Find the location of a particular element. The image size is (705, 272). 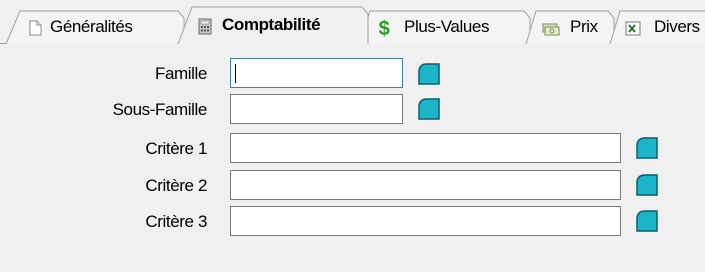

critere2-label: Critère 2 is located at coordinates (176, 185).